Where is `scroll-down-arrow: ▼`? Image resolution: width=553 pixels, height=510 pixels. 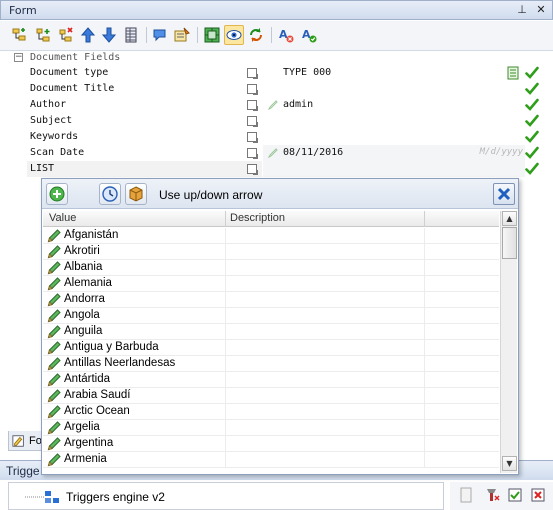 scroll-down-arrow: ▼ is located at coordinates (509, 463).